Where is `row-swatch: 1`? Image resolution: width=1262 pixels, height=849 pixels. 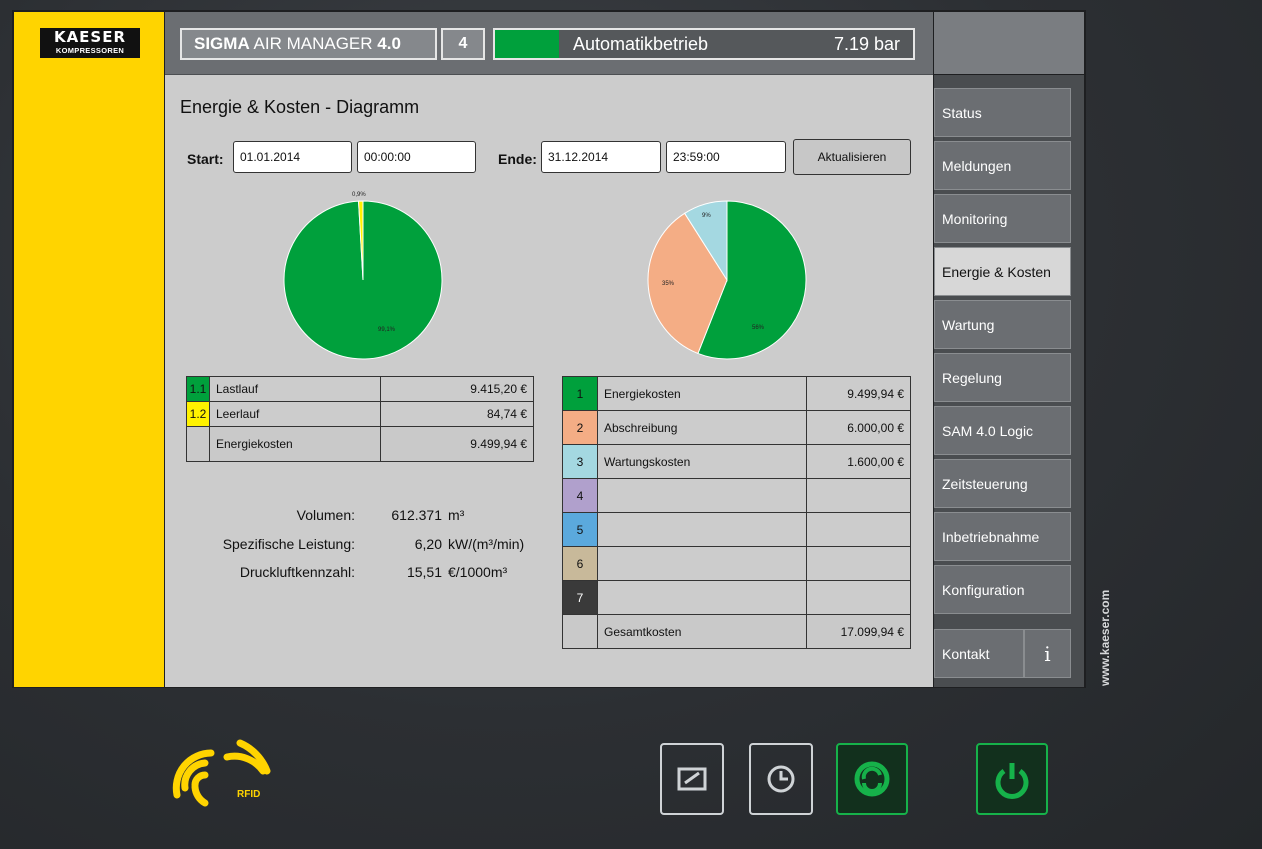 row-swatch: 1 is located at coordinates (580, 393).